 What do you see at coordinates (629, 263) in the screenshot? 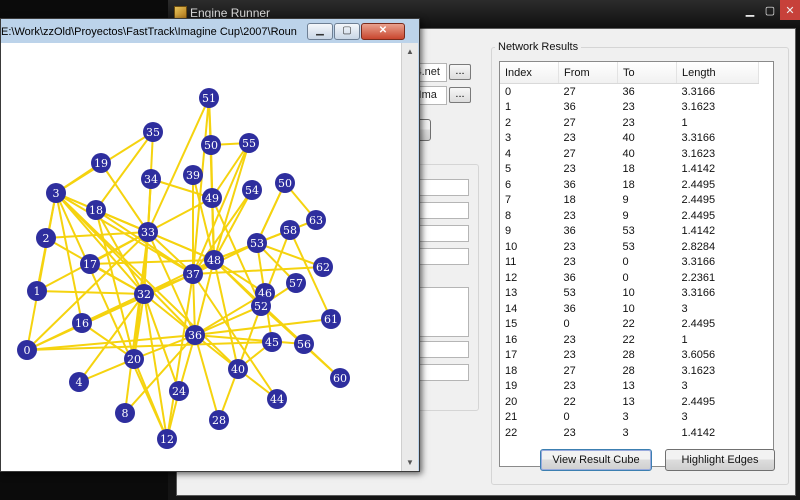
I see `table-row: 11 23 0 3.3166` at bounding box center [629, 263].